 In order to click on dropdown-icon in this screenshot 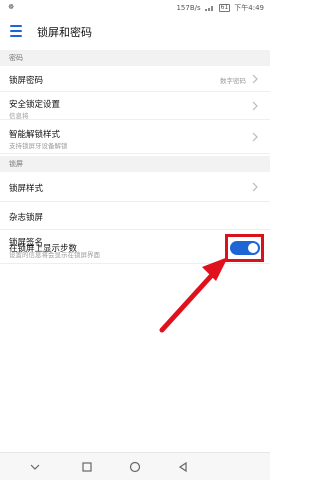, I will do `click(35, 467)`.